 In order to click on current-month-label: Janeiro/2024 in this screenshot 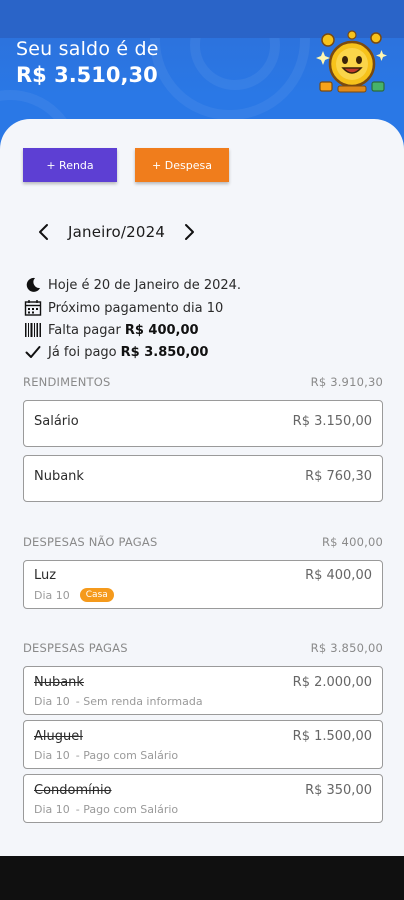, I will do `click(117, 232)`.